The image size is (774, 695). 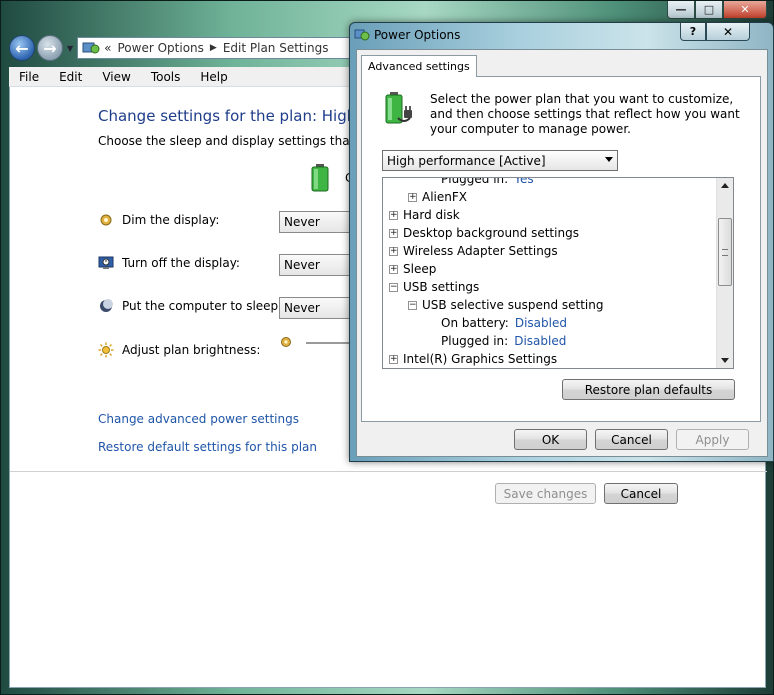 I want to click on recent-pages-dropdown-icon: ▼, so click(x=70, y=48).